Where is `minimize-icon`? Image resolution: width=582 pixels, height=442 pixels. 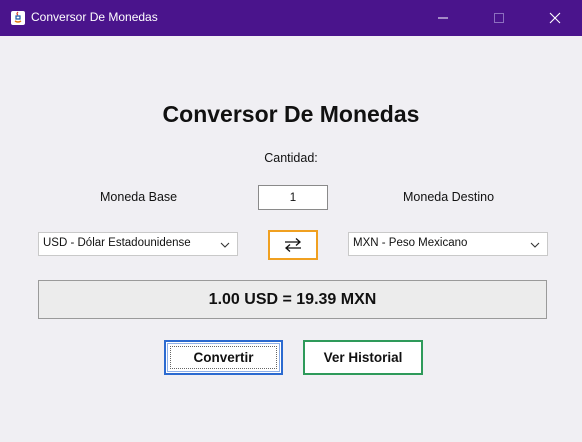 minimize-icon is located at coordinates (443, 18).